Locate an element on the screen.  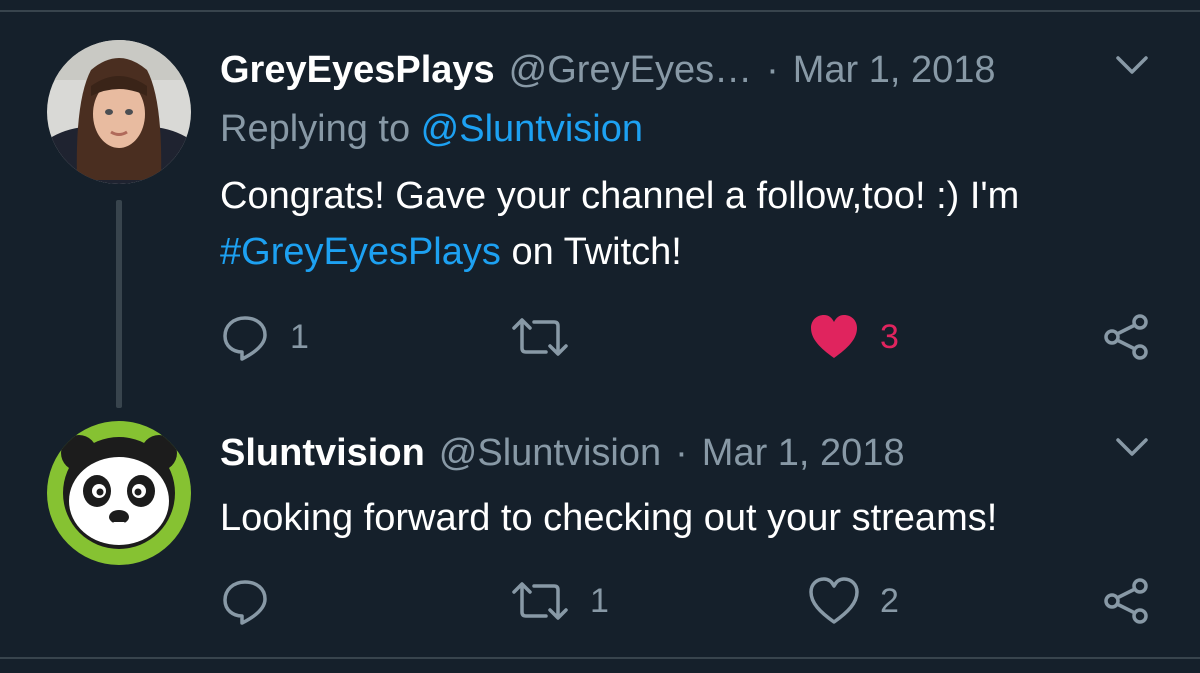
like-button: 3 is located at coordinates (853, 337).